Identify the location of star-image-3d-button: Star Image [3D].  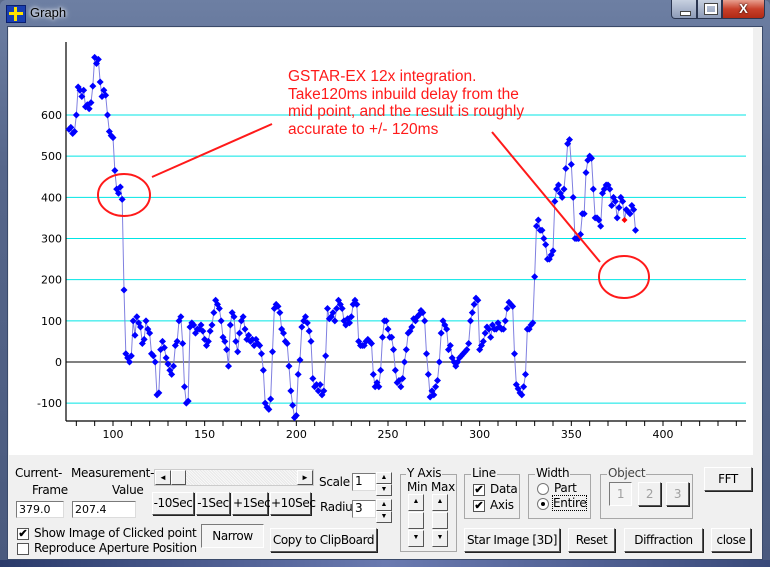
(512, 540).